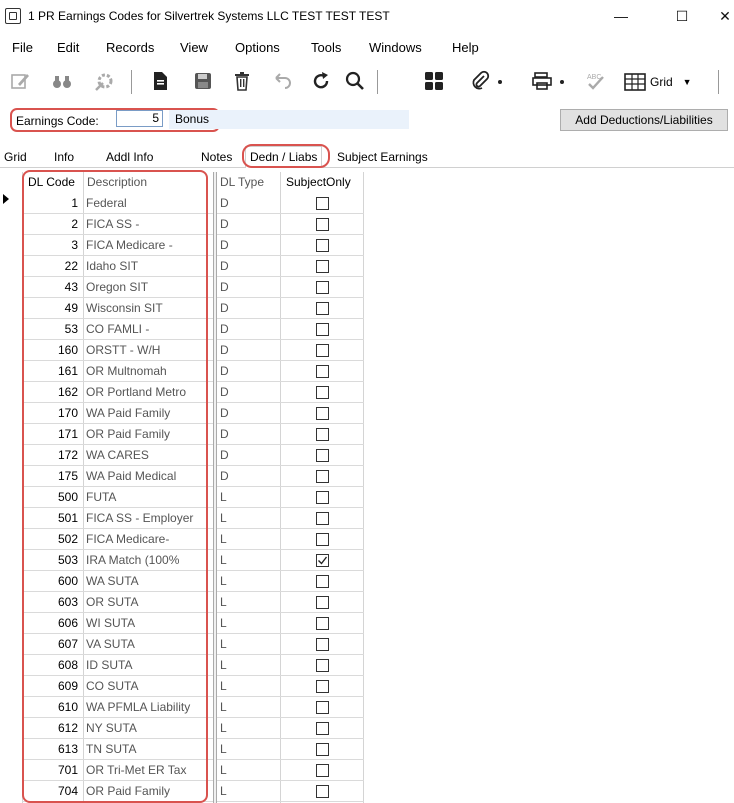 The width and height of the screenshot is (734, 803). Describe the element at coordinates (68, 47) in the screenshot. I see `menu-edit: Edit` at that location.